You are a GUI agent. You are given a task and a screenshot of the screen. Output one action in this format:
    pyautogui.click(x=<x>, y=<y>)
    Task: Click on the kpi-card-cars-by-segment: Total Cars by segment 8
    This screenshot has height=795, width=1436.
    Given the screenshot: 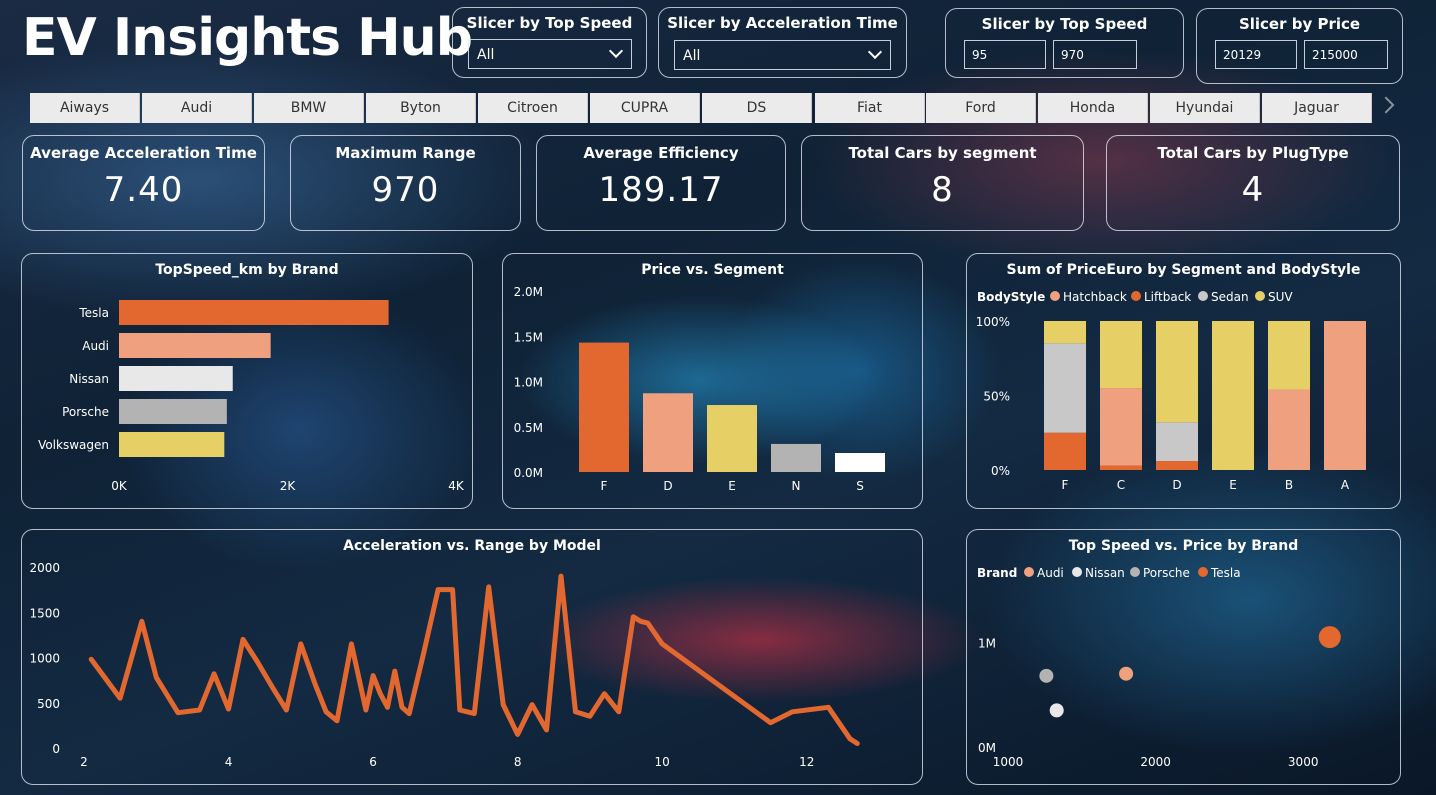 What is the action you would take?
    pyautogui.click(x=942, y=183)
    